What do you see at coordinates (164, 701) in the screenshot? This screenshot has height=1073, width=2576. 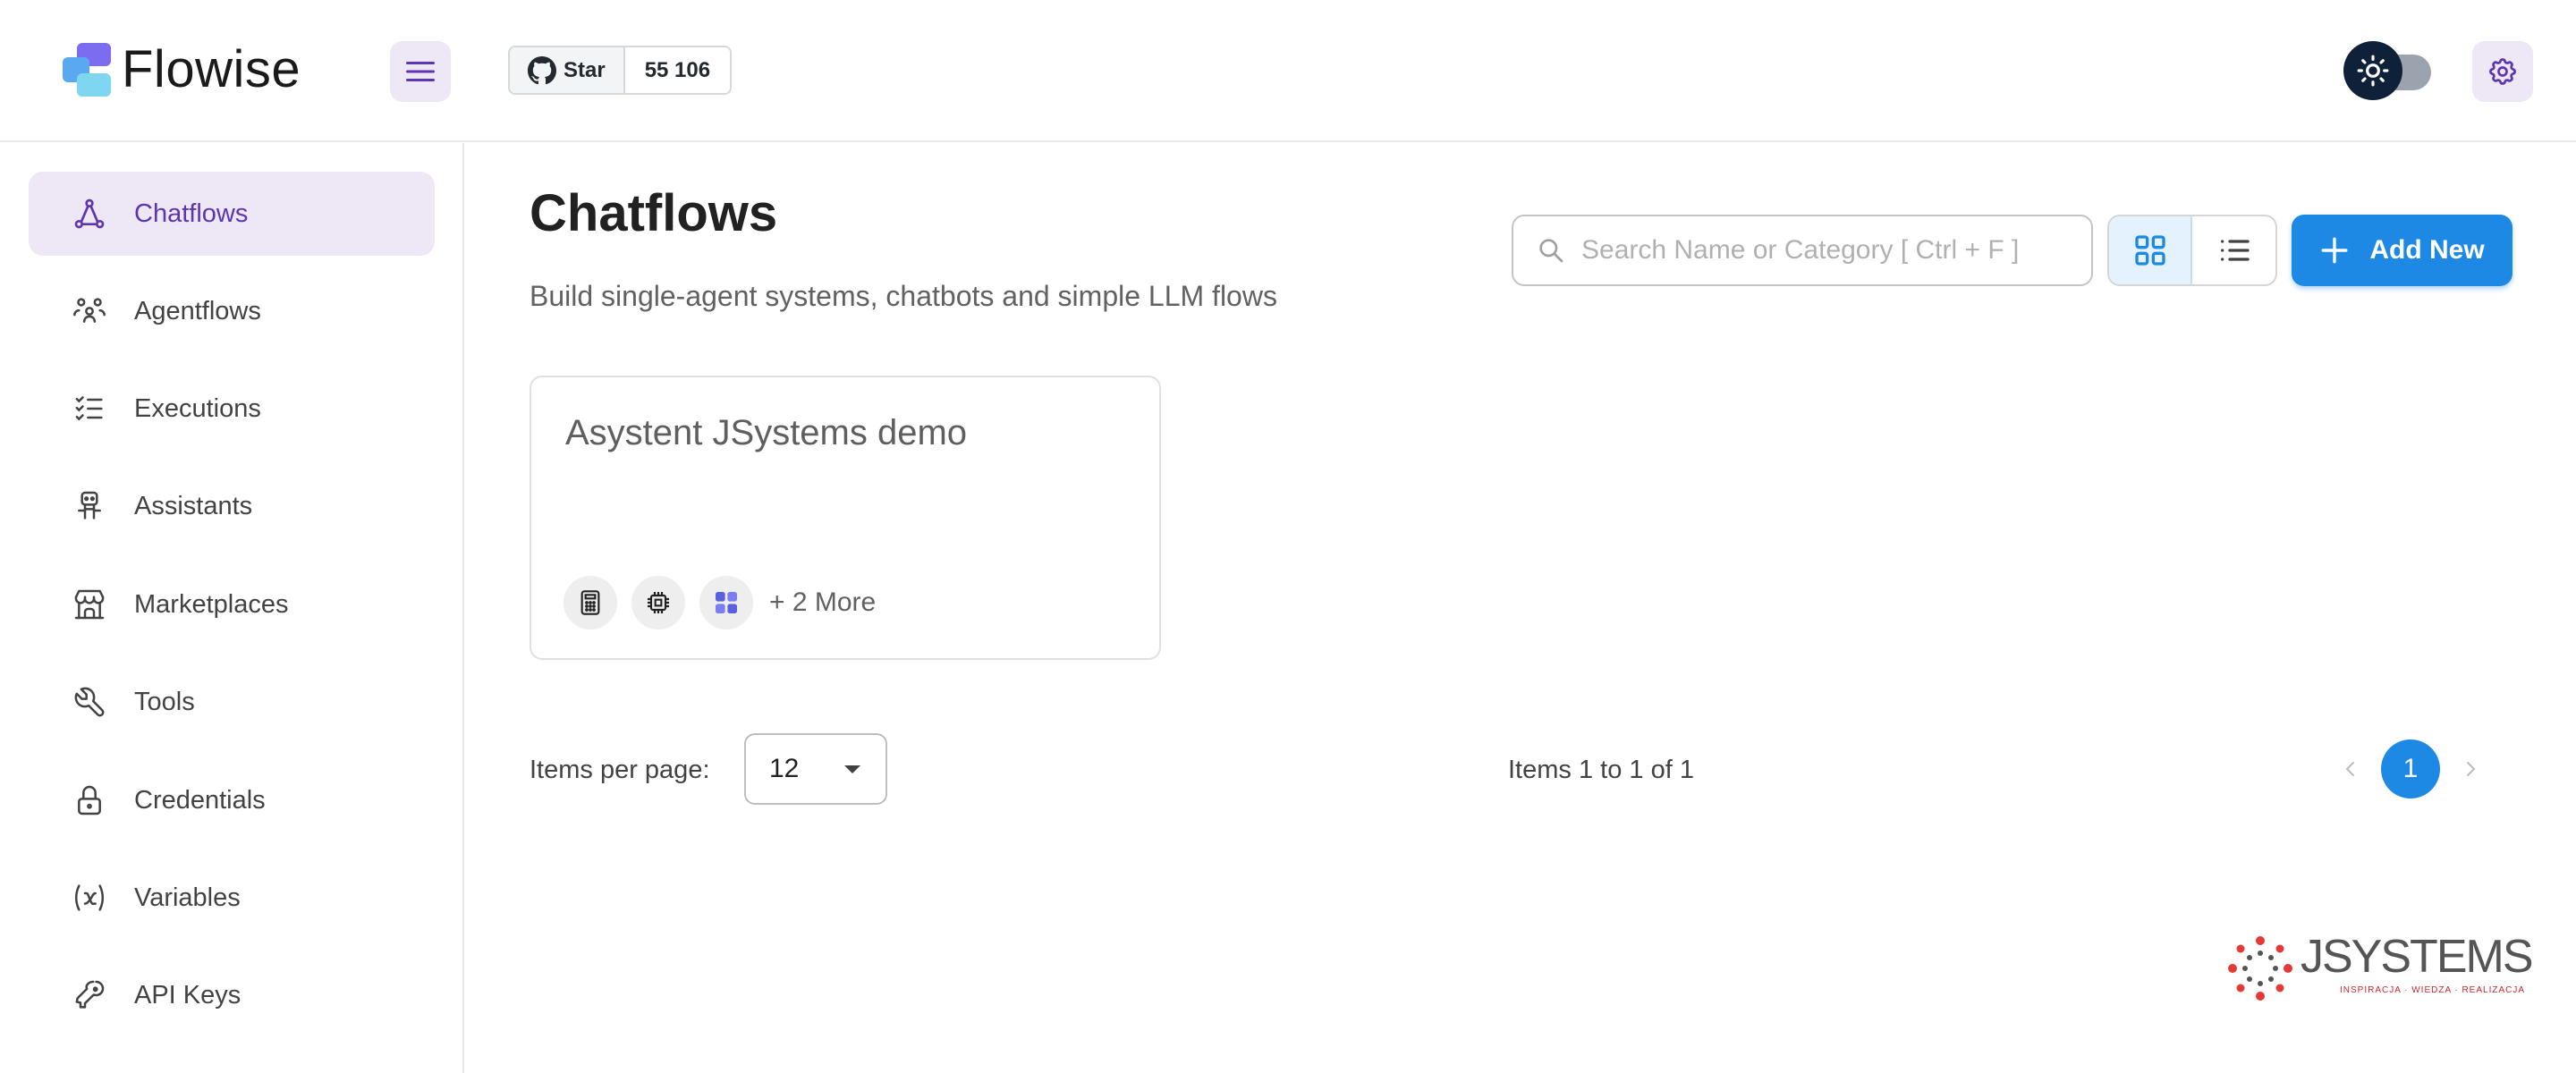 I see `sidebar-item-label: Tools` at bounding box center [164, 701].